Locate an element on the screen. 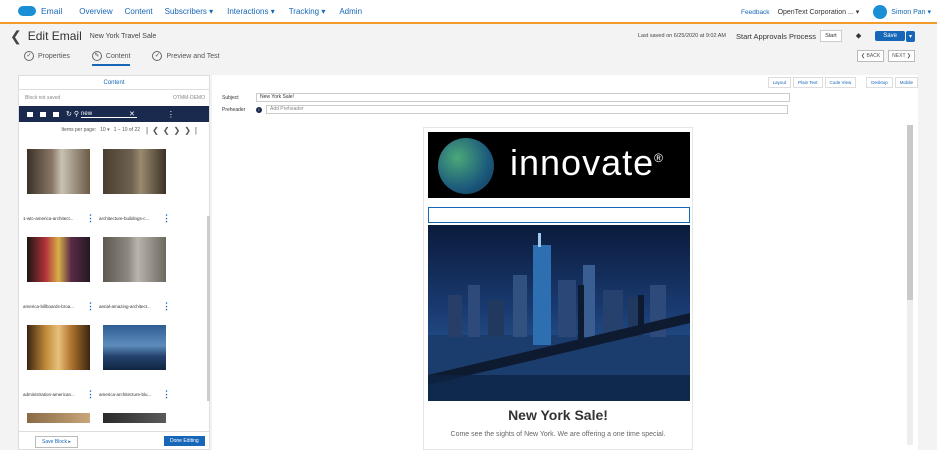 This screenshot has height=450, width=937. code-view-button: Code View is located at coordinates (840, 82).